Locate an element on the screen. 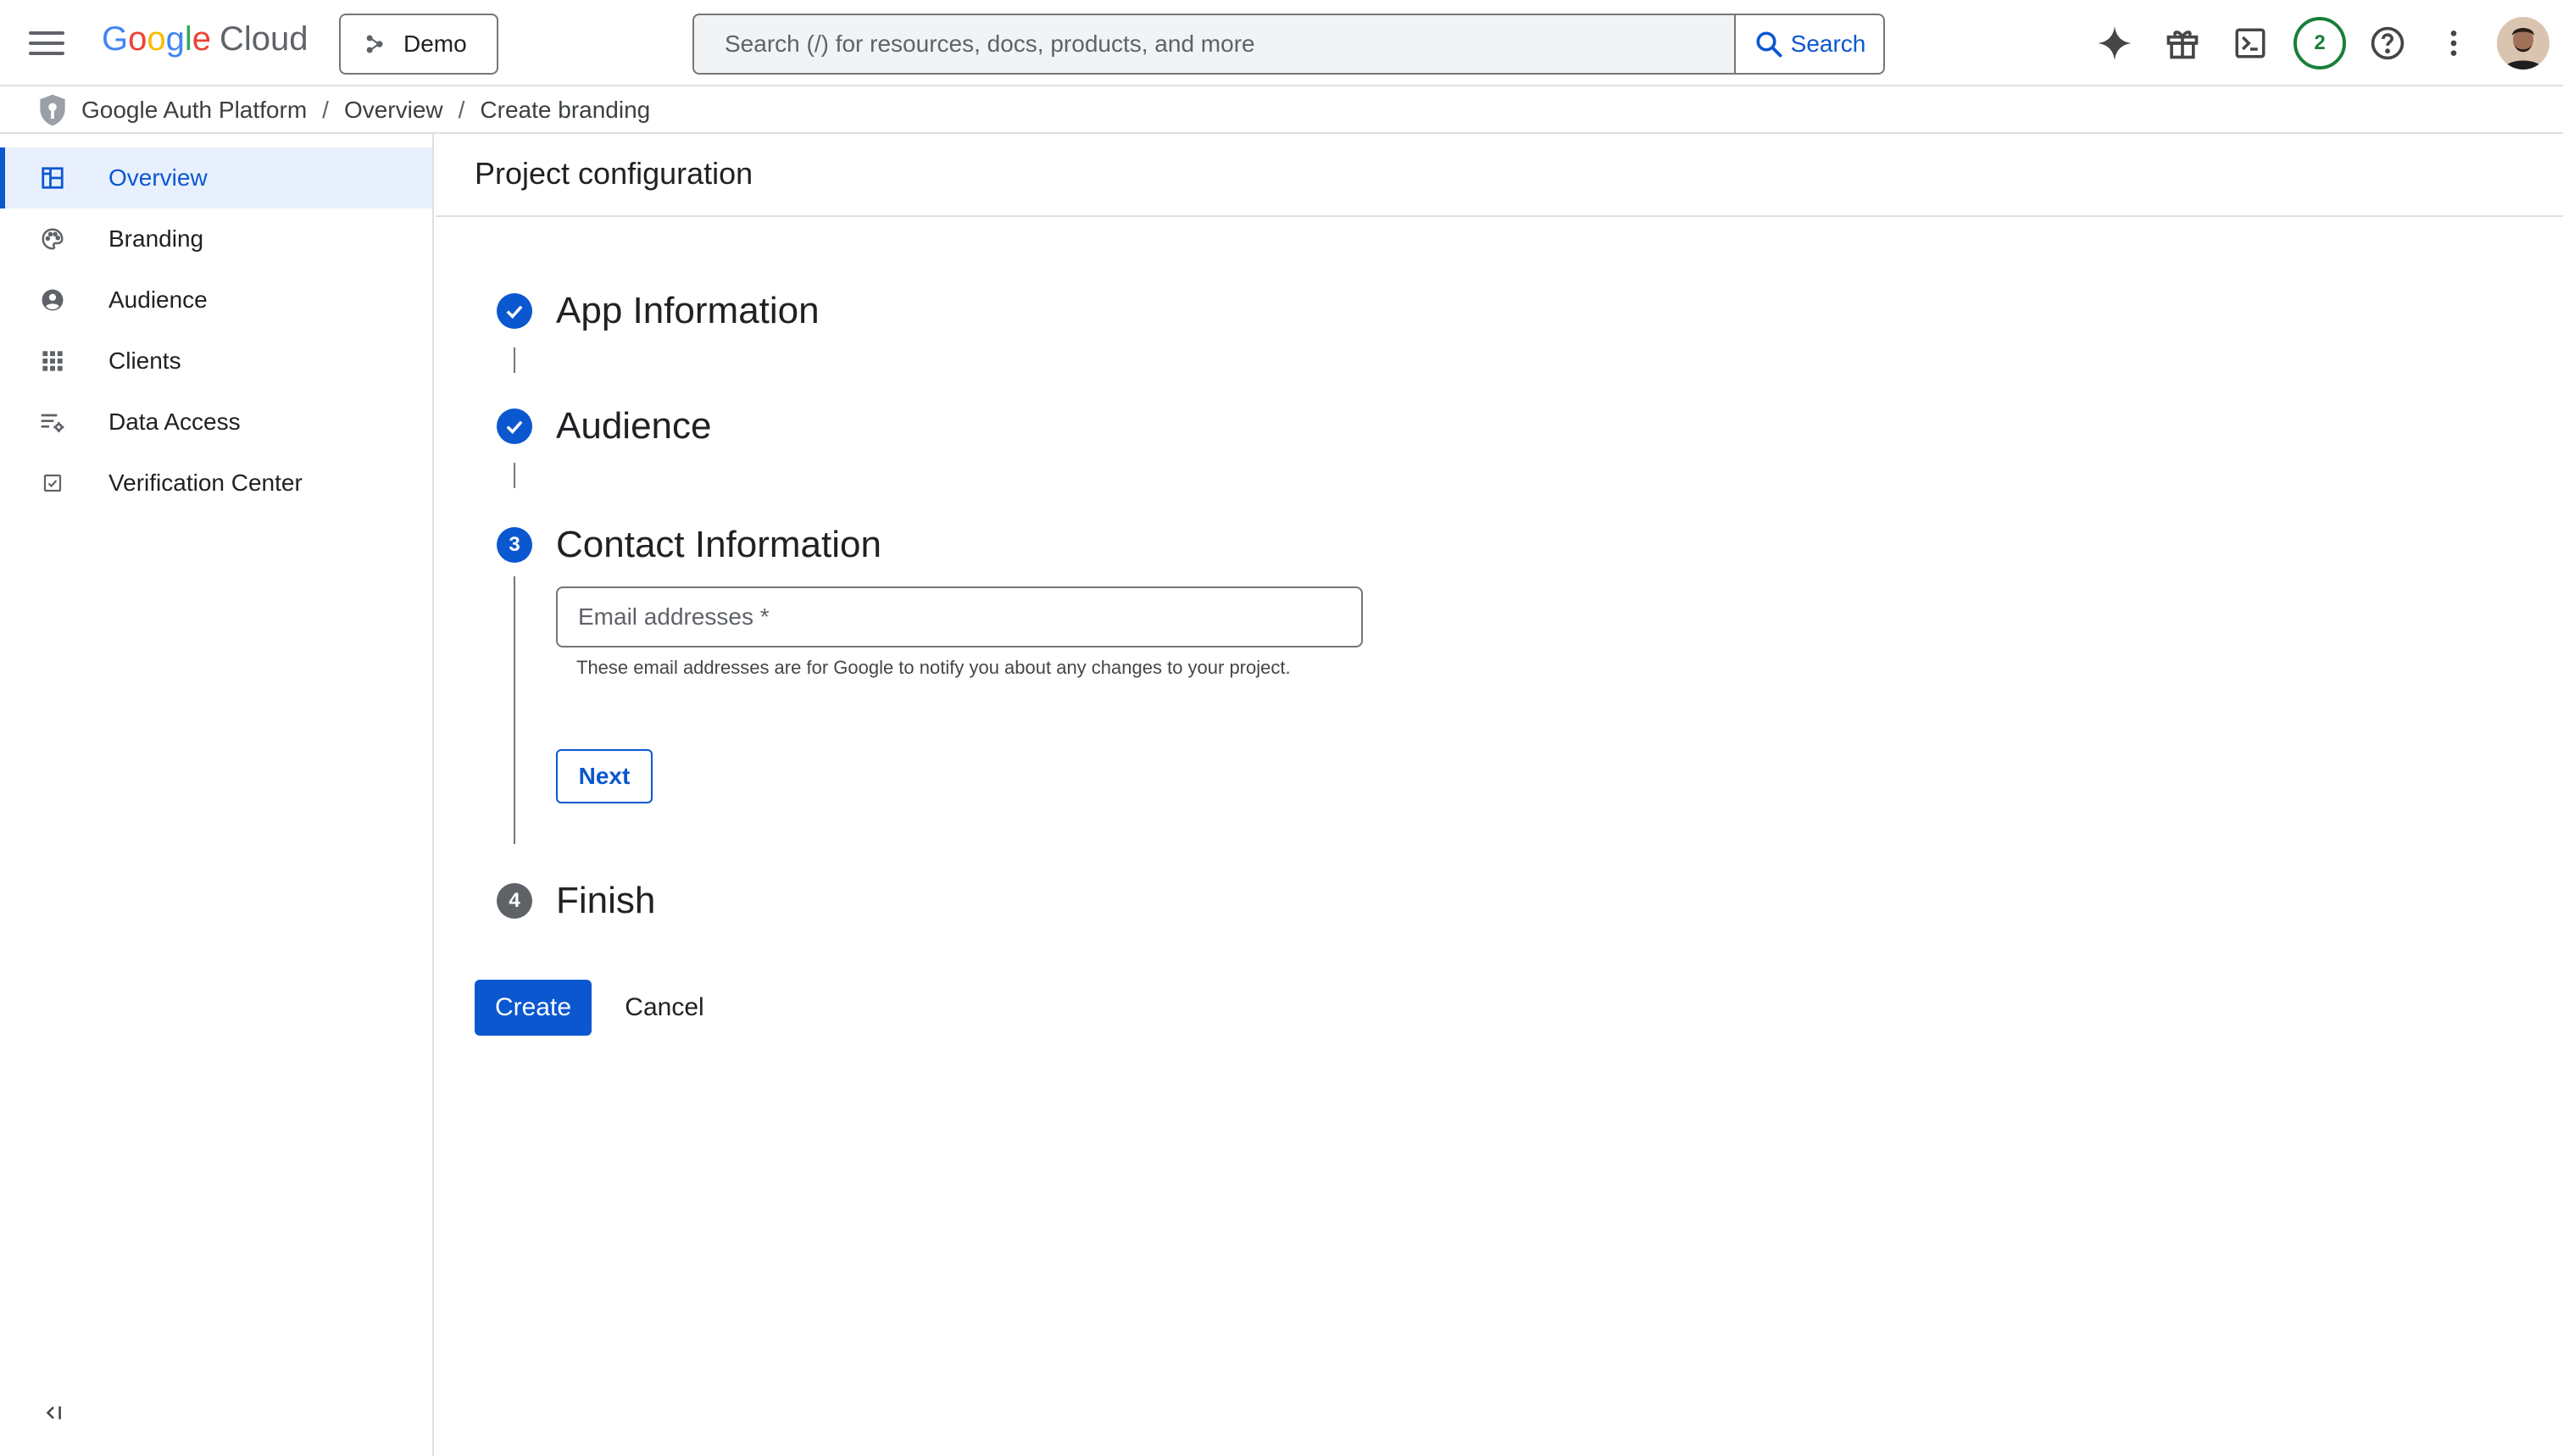 The image size is (2563, 1456). cloud-logo-word: Cloud is located at coordinates (264, 39).